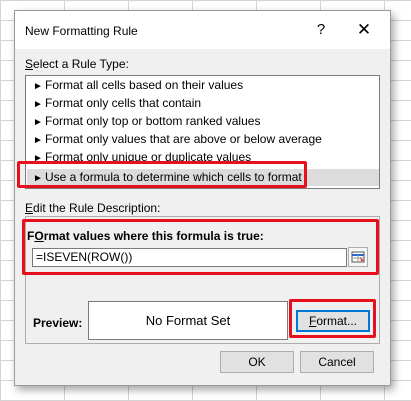  Describe the element at coordinates (81, 31) in the screenshot. I see `dialog-title: New Formatting Rule` at that location.